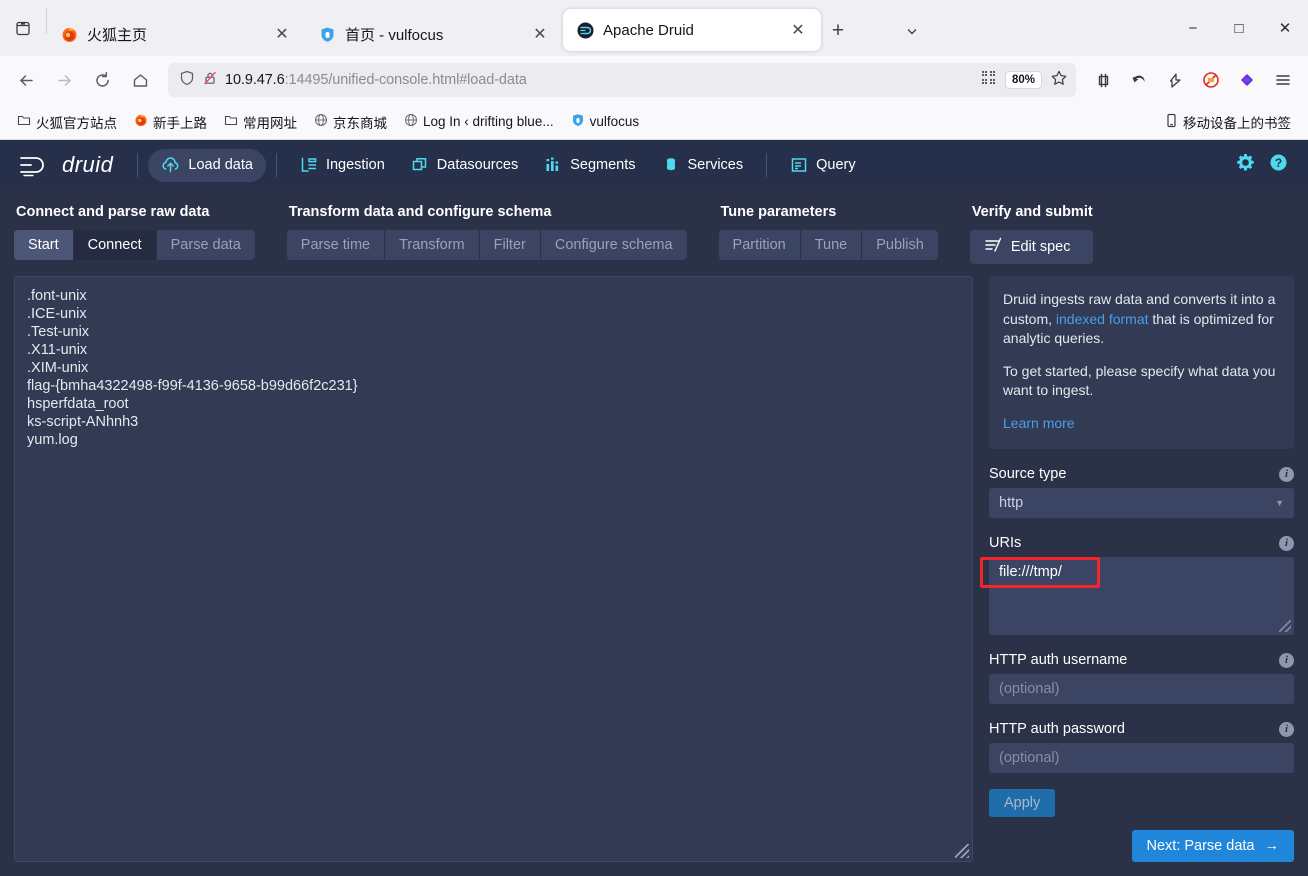  What do you see at coordinates (1039, 423) in the screenshot?
I see `learn-more-link: Learn more` at bounding box center [1039, 423].